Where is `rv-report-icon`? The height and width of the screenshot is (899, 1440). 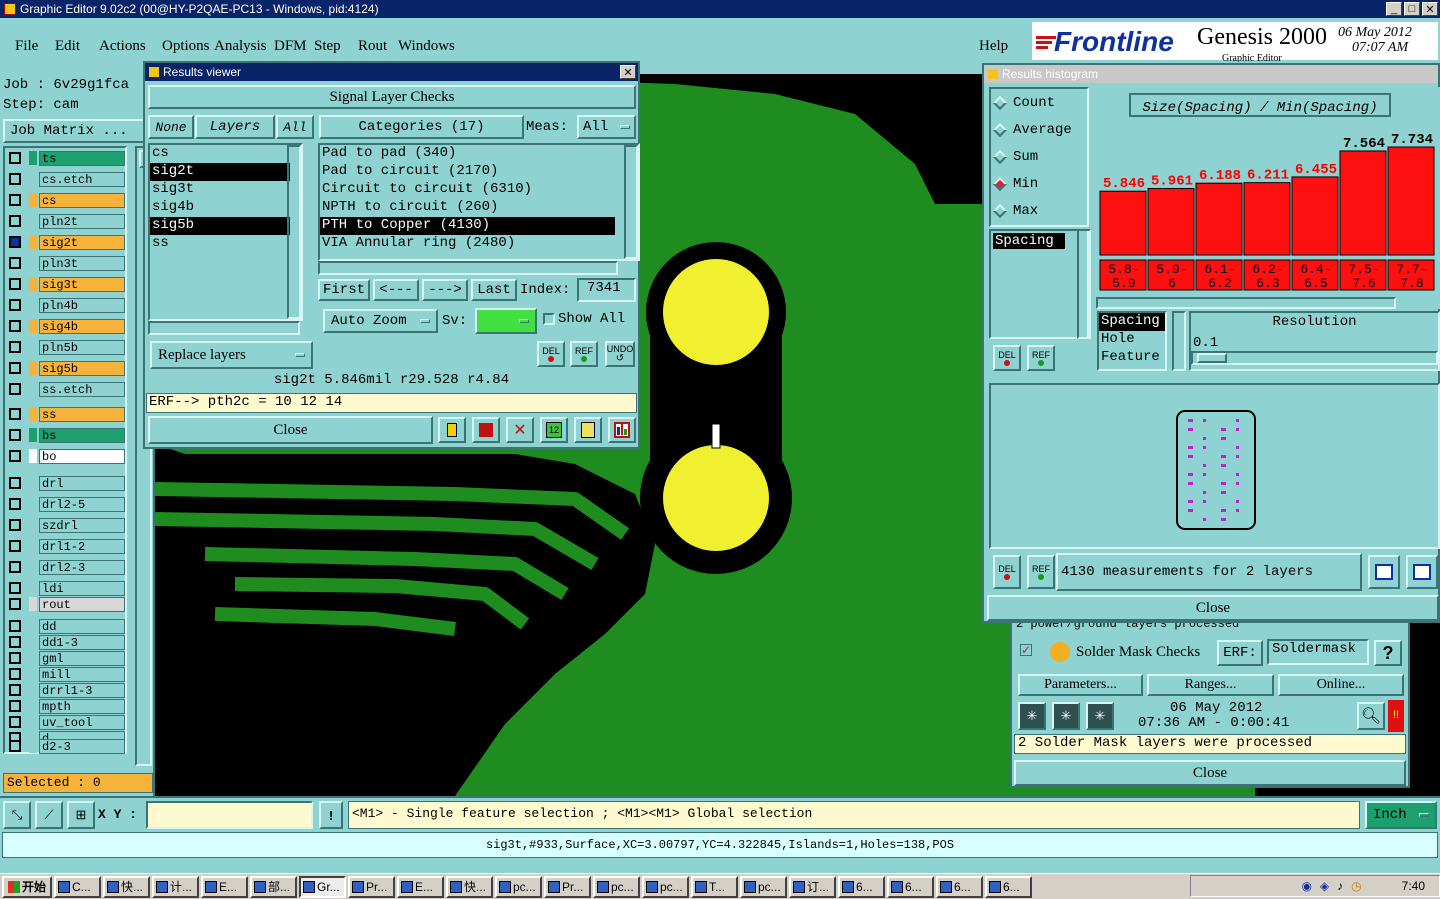
rv-report-icon is located at coordinates (588, 430).